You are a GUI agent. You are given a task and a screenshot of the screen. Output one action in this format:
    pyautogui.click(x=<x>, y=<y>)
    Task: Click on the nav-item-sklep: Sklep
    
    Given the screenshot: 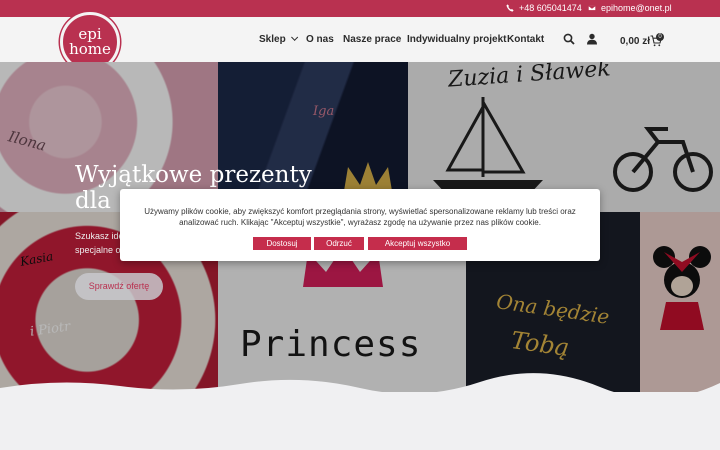 What is the action you would take?
    pyautogui.click(x=278, y=39)
    